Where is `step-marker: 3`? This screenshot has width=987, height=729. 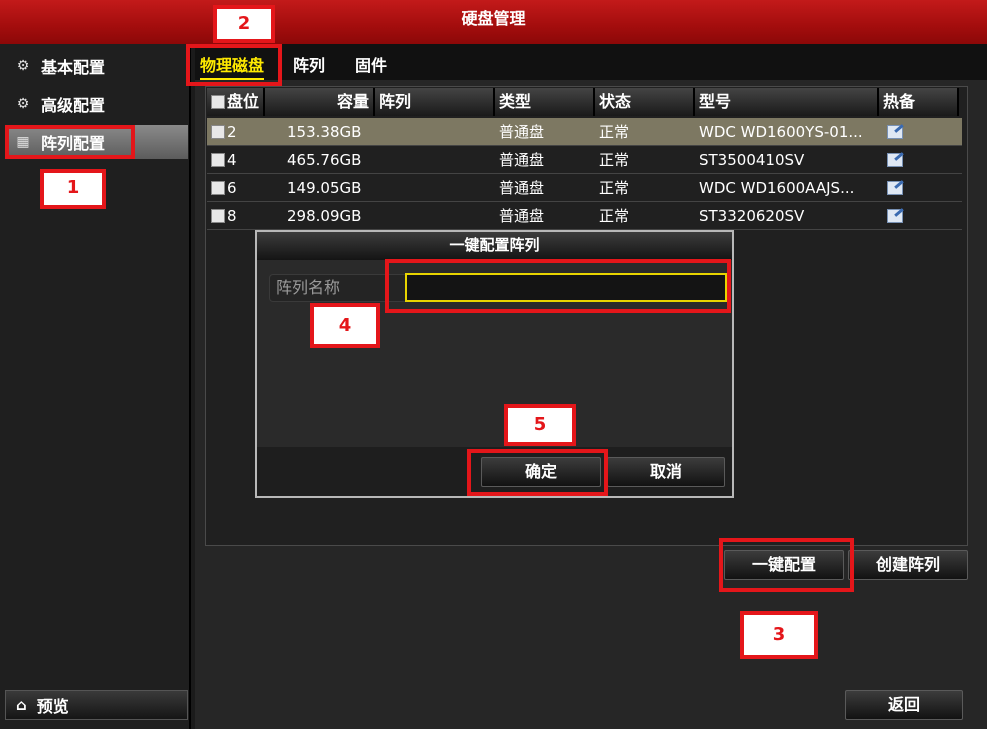 step-marker: 3 is located at coordinates (779, 635).